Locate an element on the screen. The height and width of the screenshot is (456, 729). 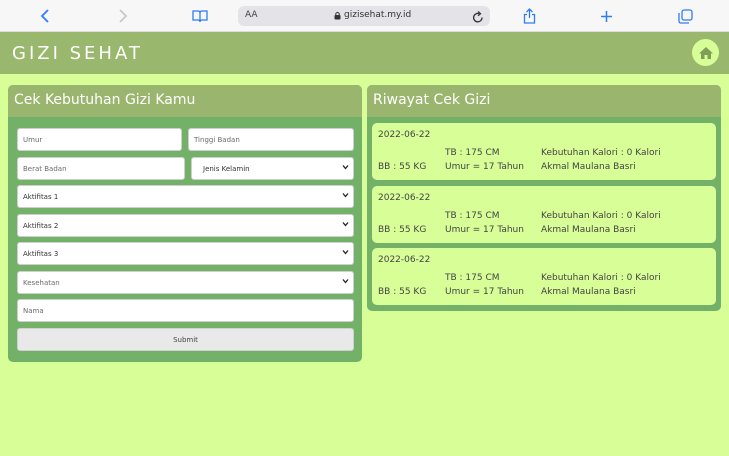
lock-icon is located at coordinates (337, 15).